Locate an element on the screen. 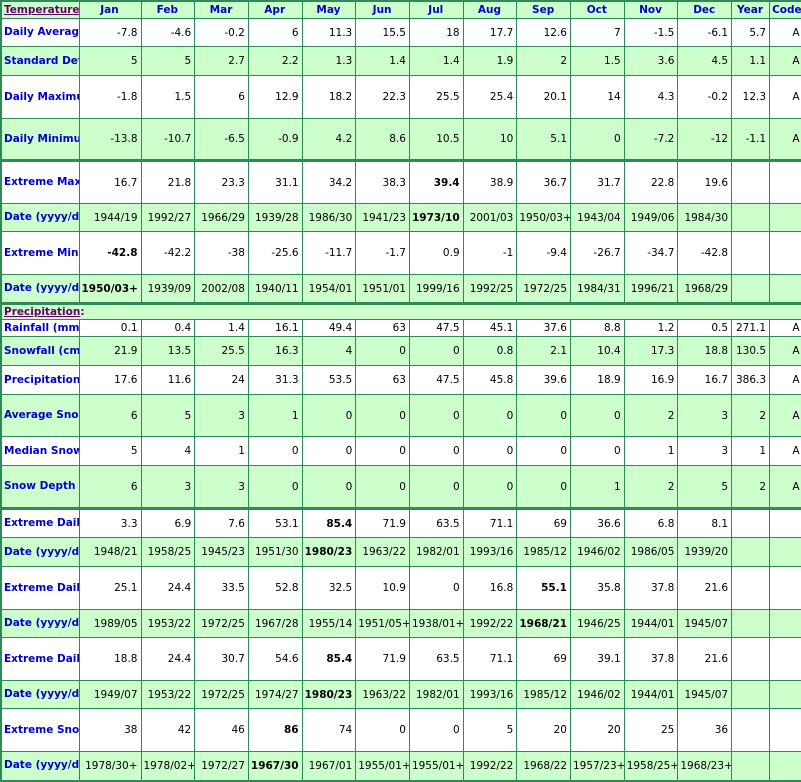 Image resolution: width=801 pixels, height=782 pixels. column-header-mar: Mar is located at coordinates (221, 9).